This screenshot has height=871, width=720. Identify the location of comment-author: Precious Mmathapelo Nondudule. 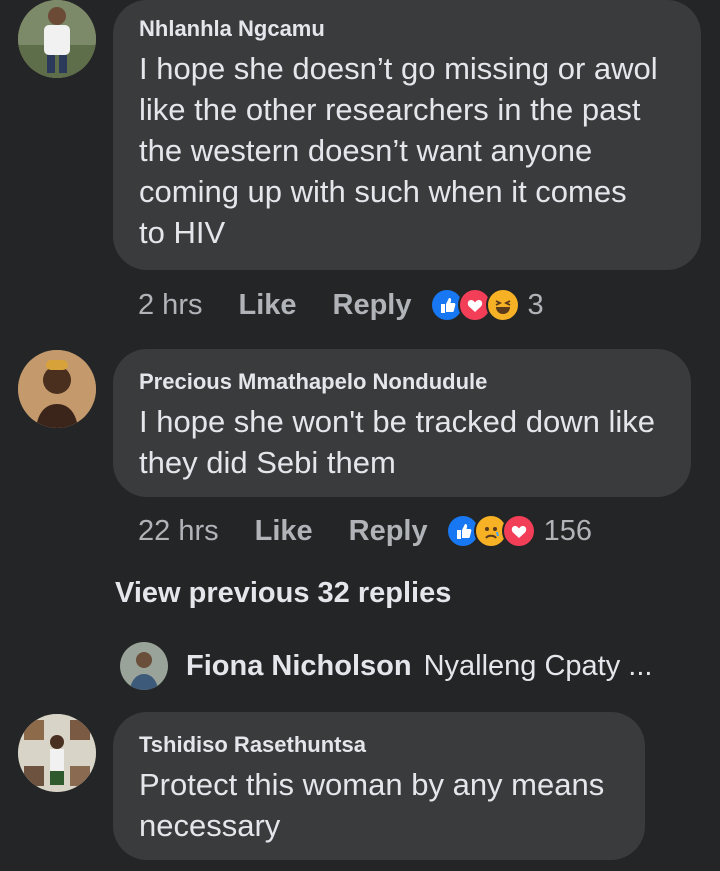
(402, 382).